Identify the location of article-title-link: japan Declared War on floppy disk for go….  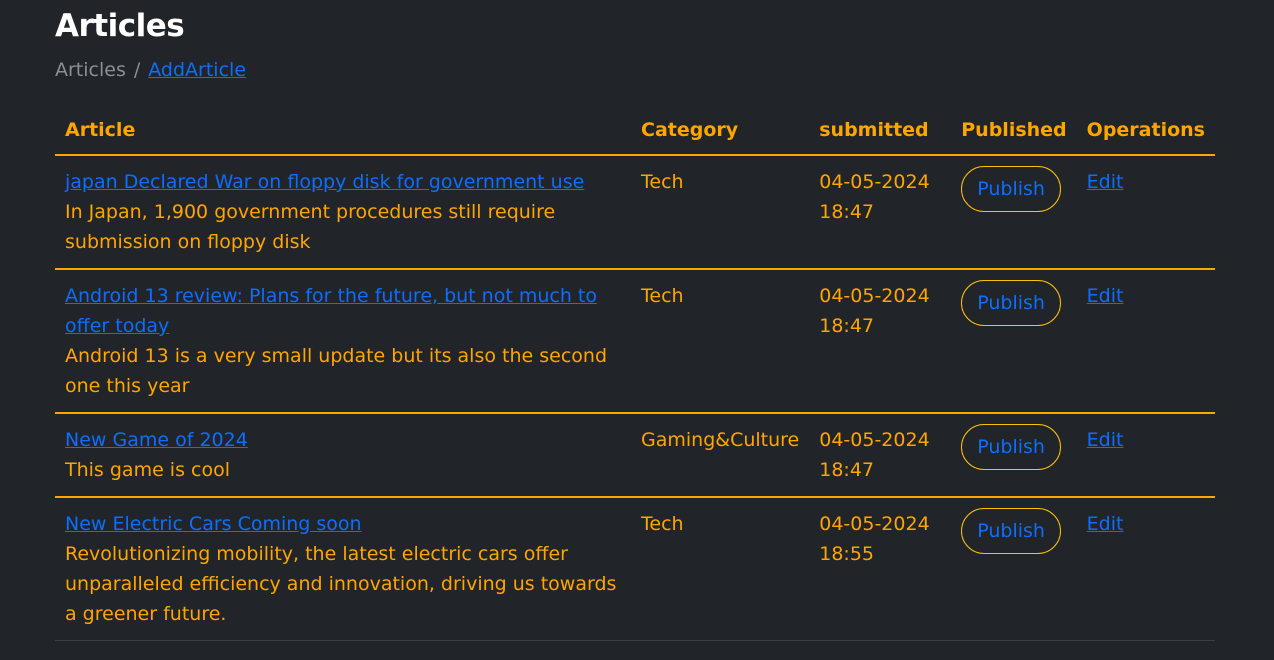
(343, 182).